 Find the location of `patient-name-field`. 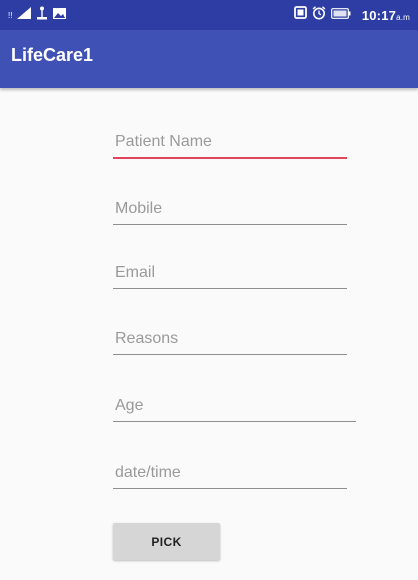

patient-name-field is located at coordinates (230, 146).